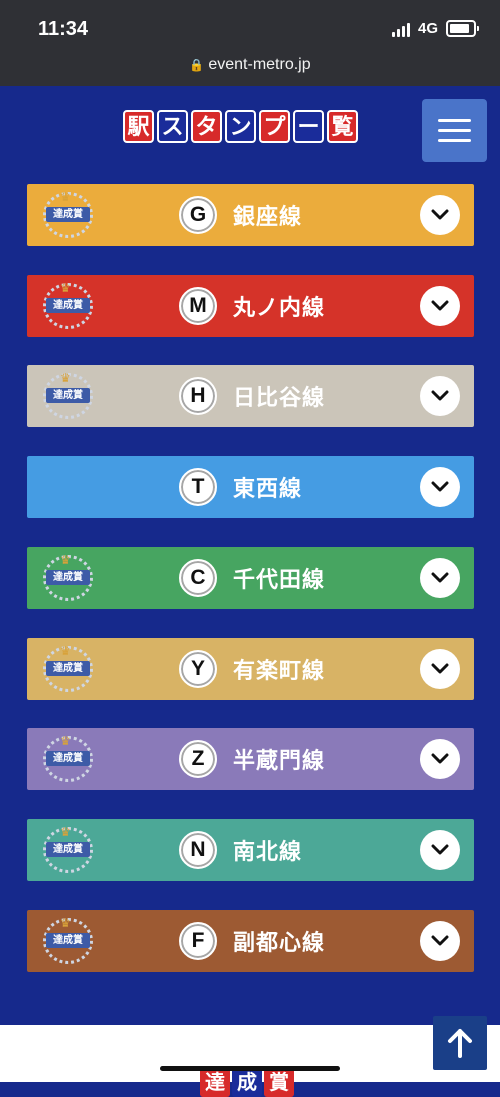 The image size is (500, 1097). What do you see at coordinates (279, 762) in the screenshot?
I see `line-name: 半蔵門線` at bounding box center [279, 762].